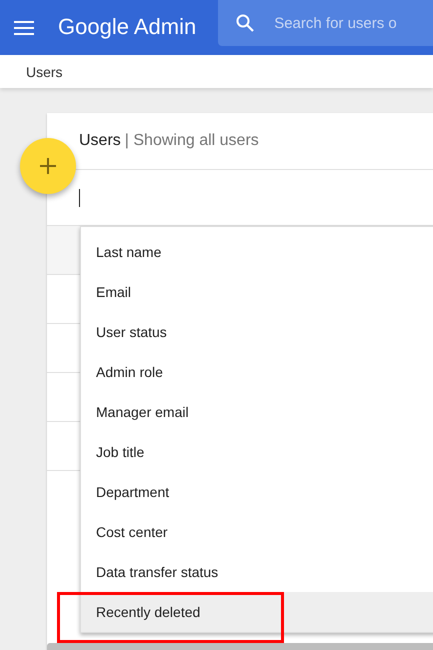 This screenshot has height=650, width=433. I want to click on menu-item: Recently deleted, so click(257, 612).